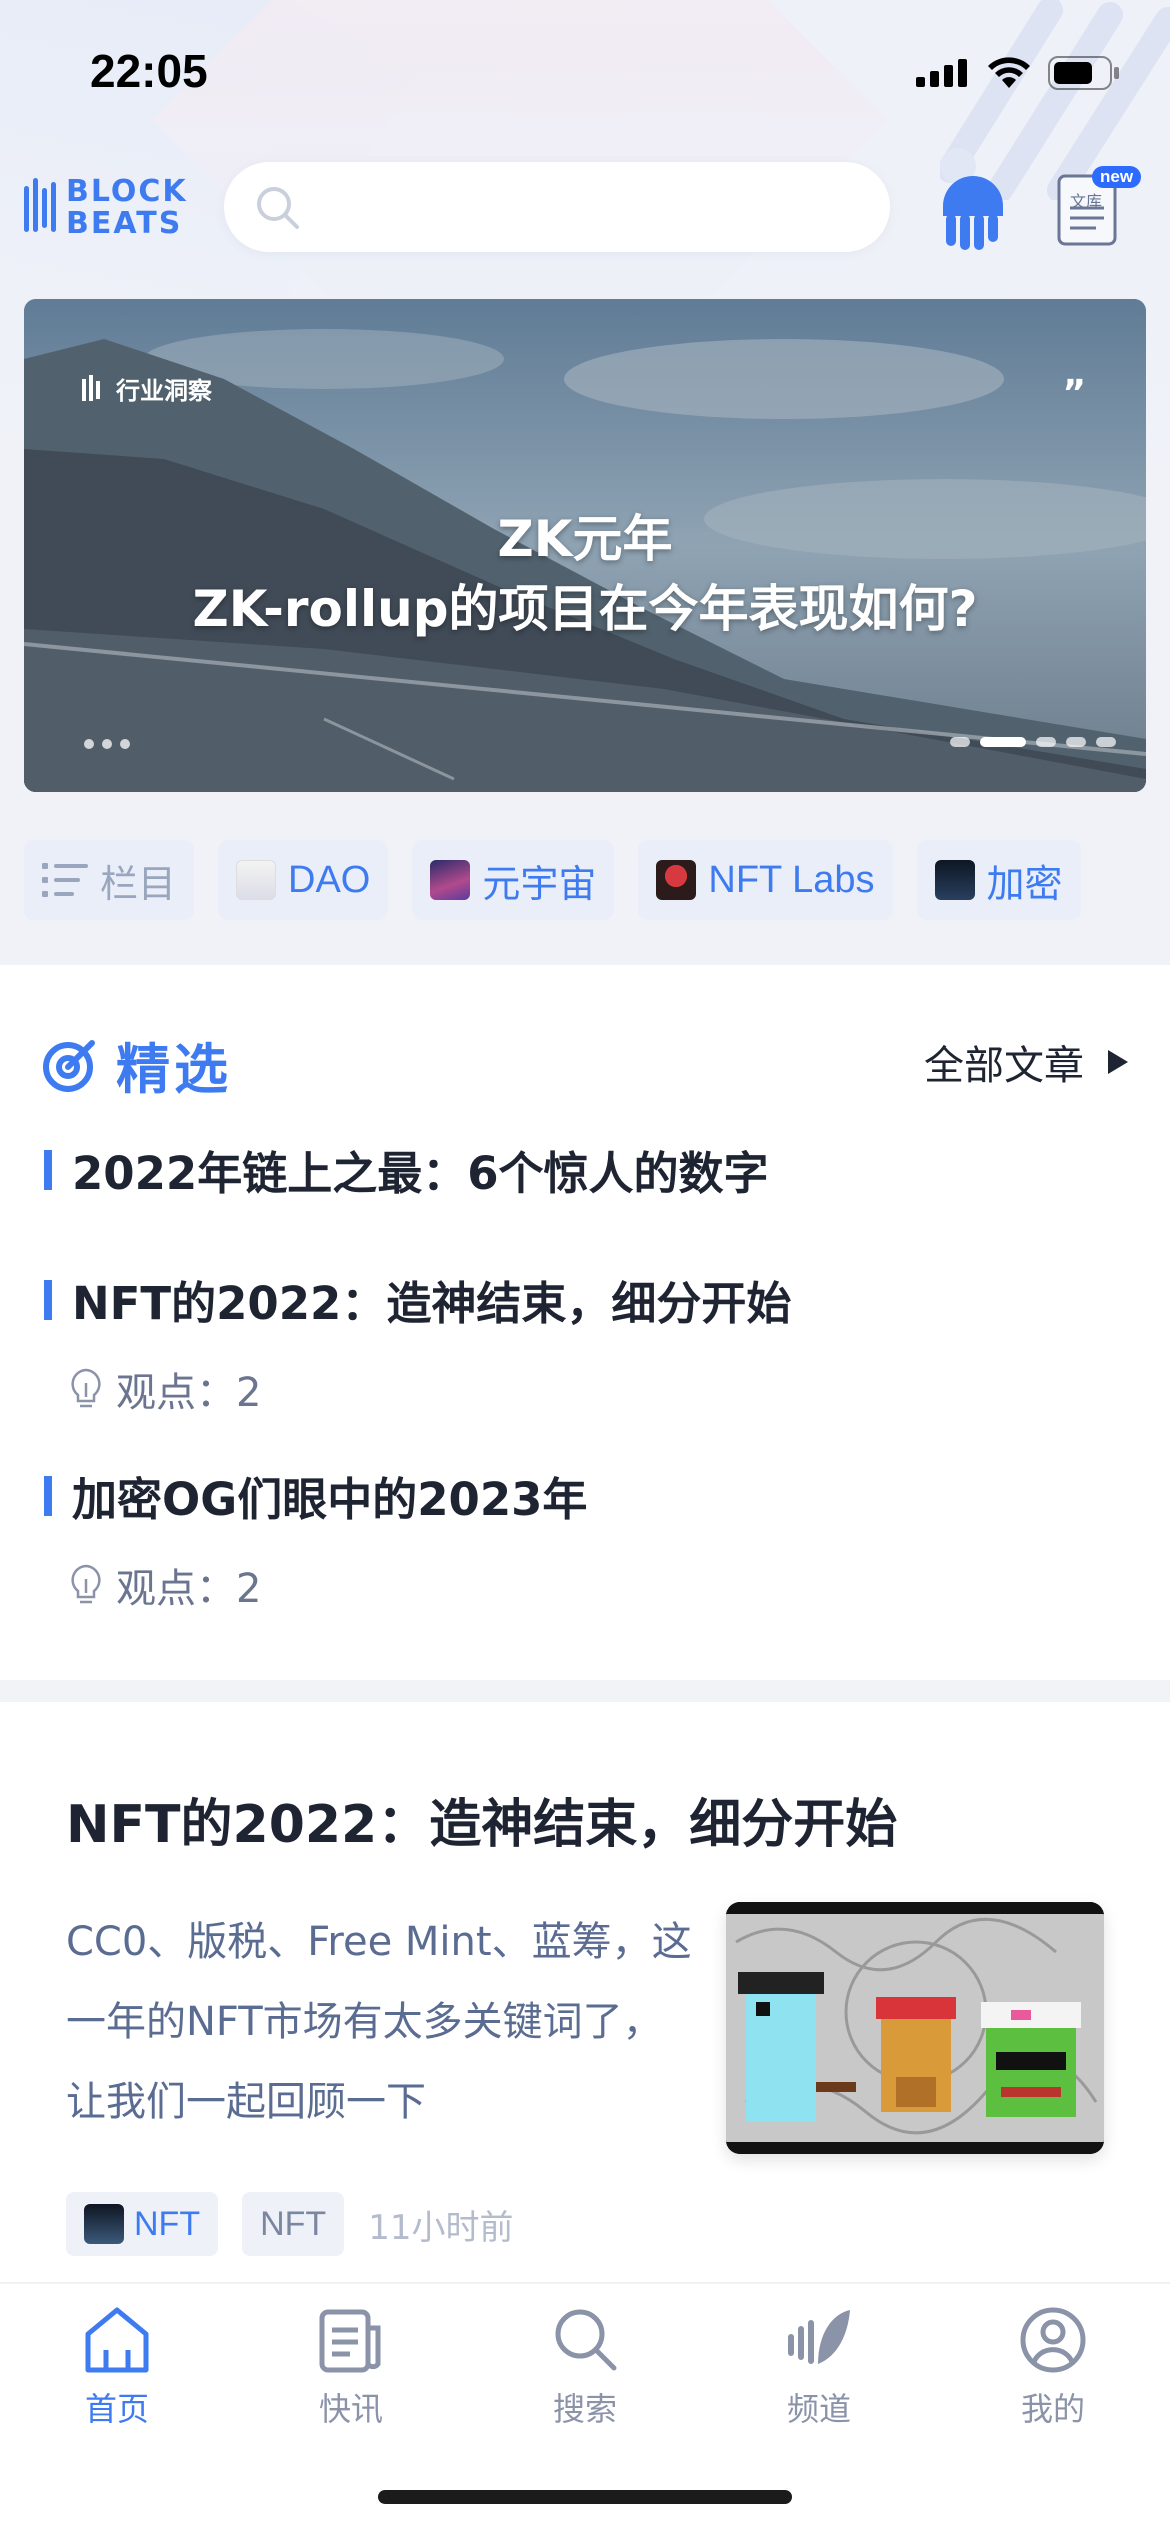 The width and height of the screenshot is (1170, 2532). I want to click on tab-label: 搜索, so click(584, 2409).